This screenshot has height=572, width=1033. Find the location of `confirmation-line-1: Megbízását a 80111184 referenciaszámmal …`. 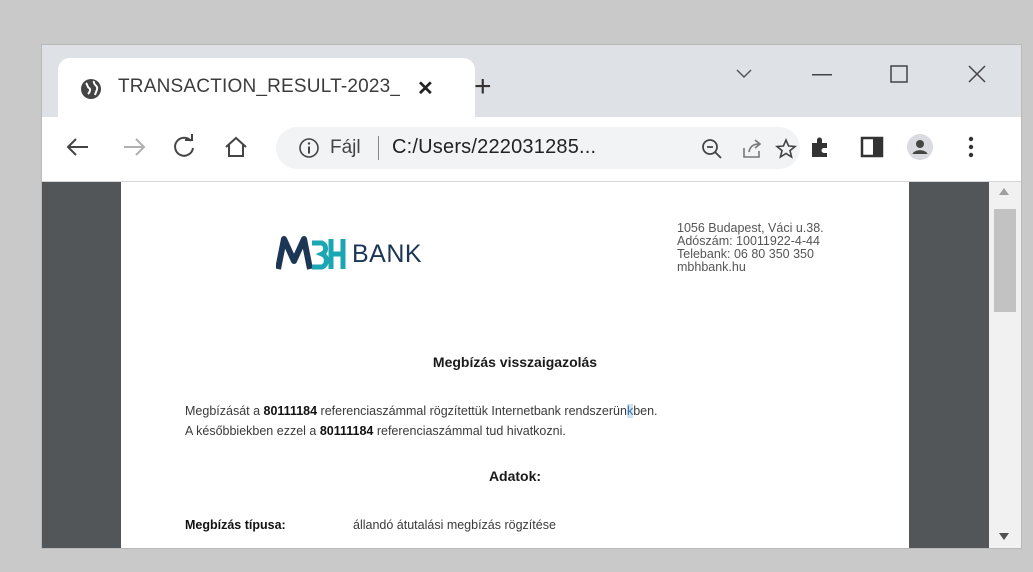

confirmation-line-1: Megbízását a 80111184 referenciaszámmal … is located at coordinates (421, 411).